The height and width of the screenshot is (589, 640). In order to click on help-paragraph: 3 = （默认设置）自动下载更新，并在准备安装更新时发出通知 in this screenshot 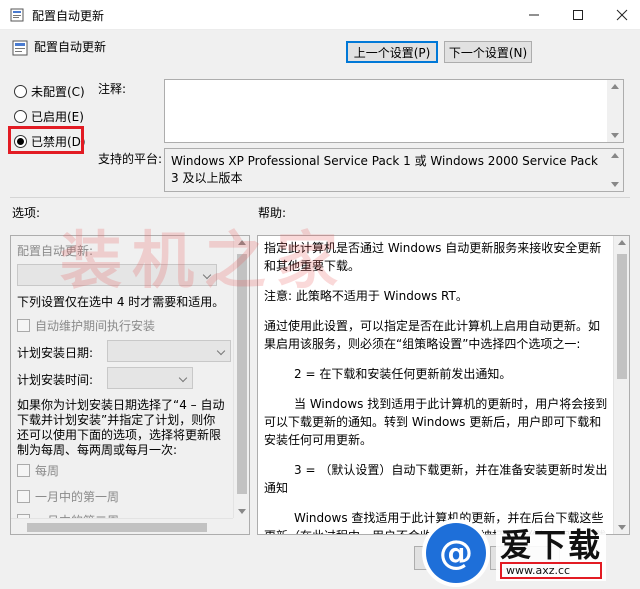, I will do `click(436, 479)`.